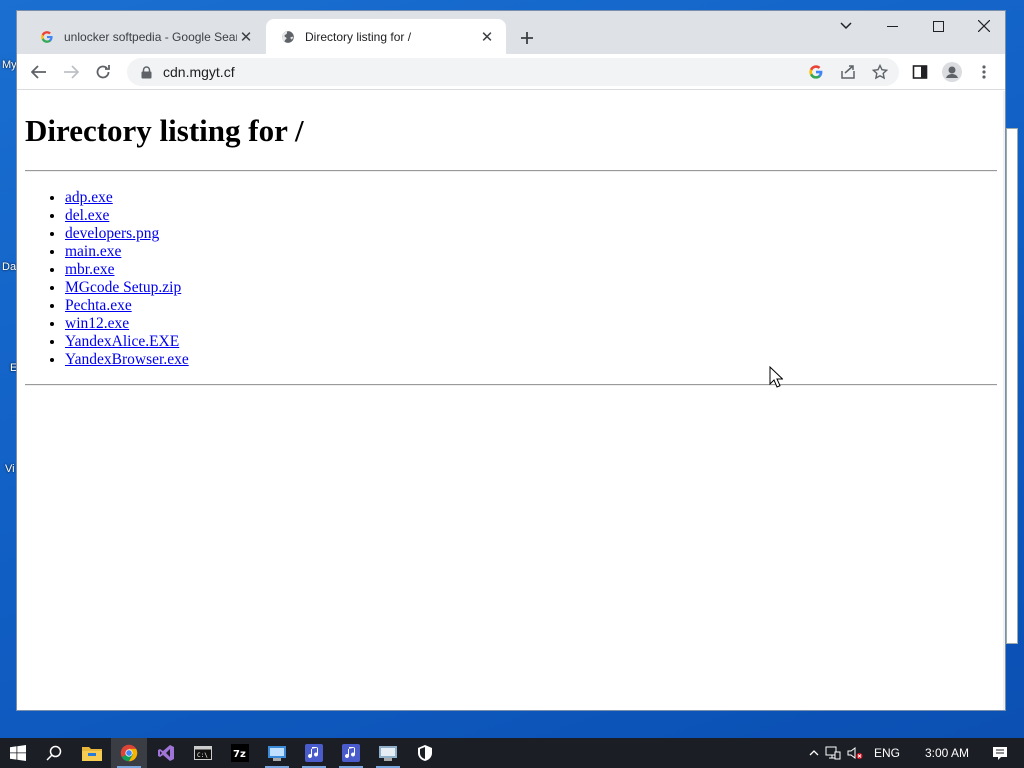  I want to click on file-link: YandexBrowser.exe, so click(127, 359).